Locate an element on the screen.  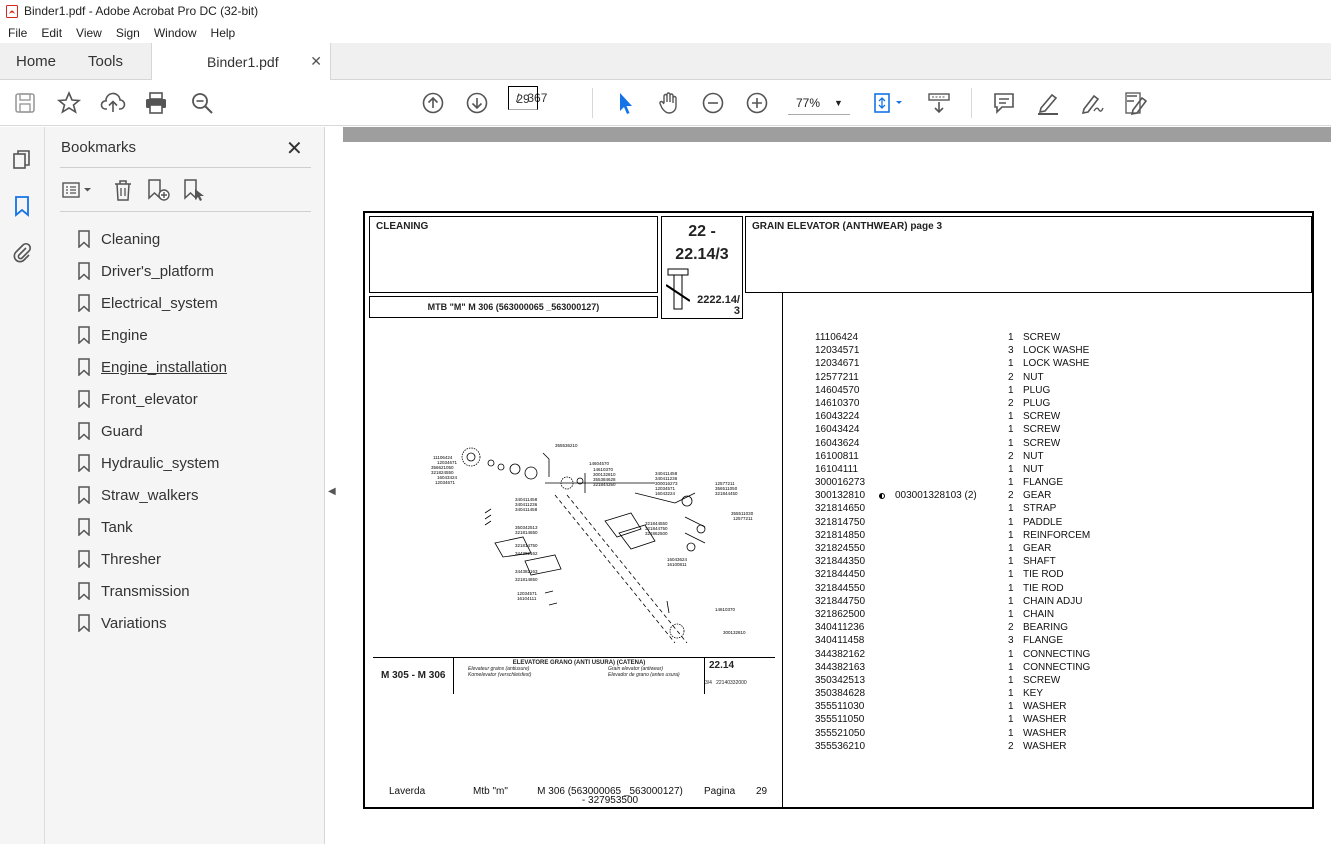
menu-bar: File Edit View Sign Window Help is located at coordinates (665, 32).